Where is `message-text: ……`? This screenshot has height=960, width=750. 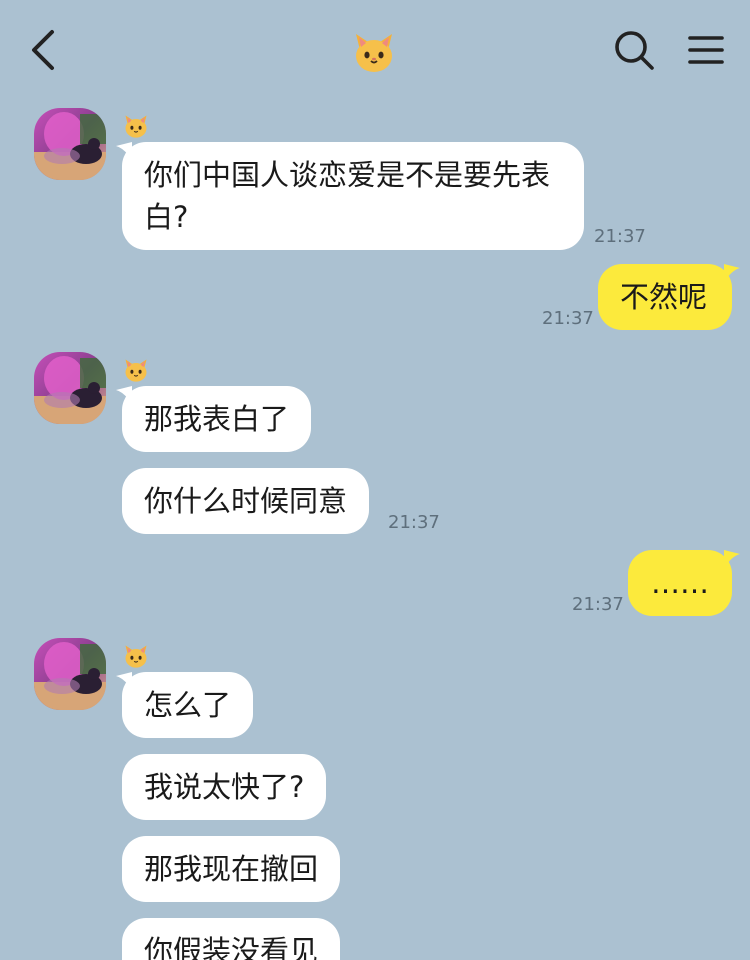
message-text: …… is located at coordinates (680, 583).